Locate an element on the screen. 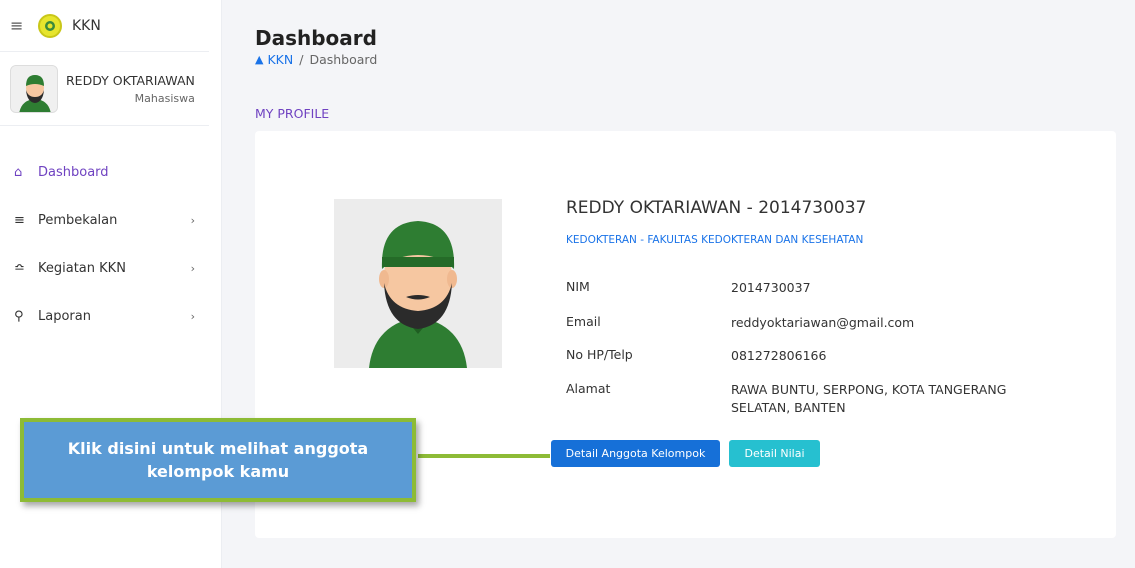  sidebar-item-kegiatan-kkn: ≏ Kegiatan KKN › is located at coordinates (110, 268).